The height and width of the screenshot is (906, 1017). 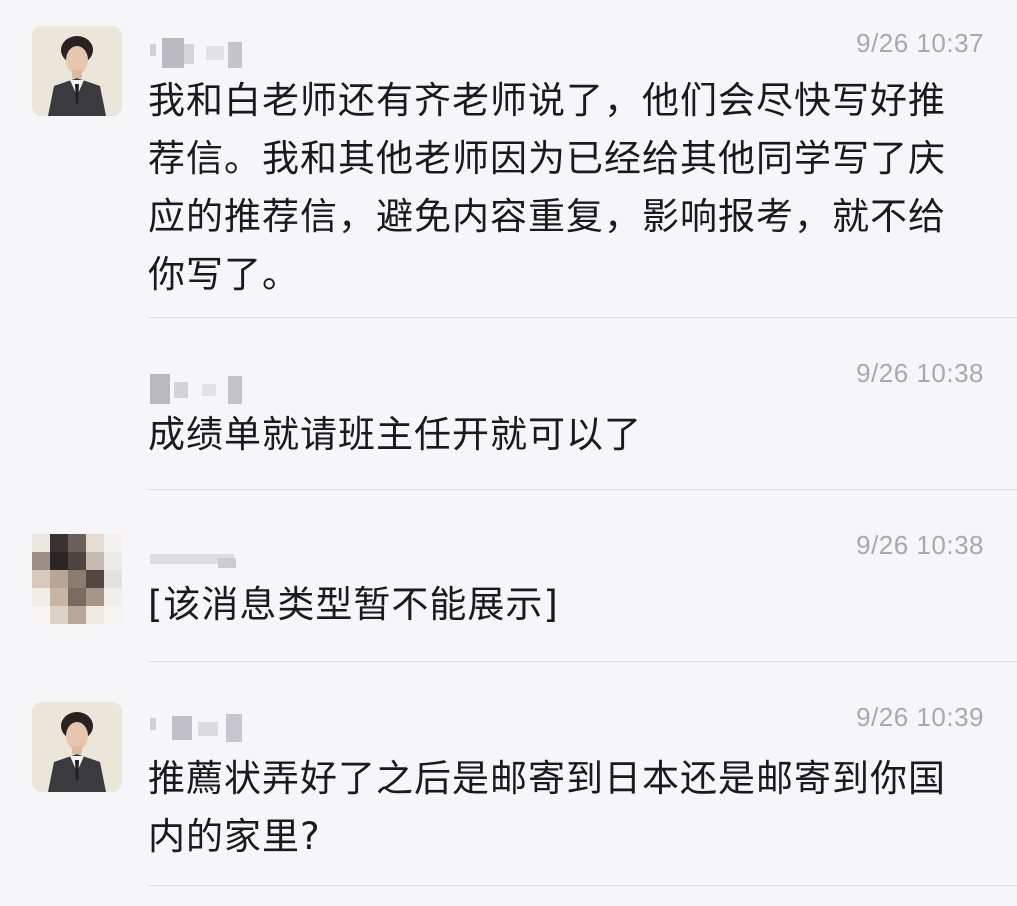 What do you see at coordinates (77, 579) in the screenshot?
I see `pixelated-avatar` at bounding box center [77, 579].